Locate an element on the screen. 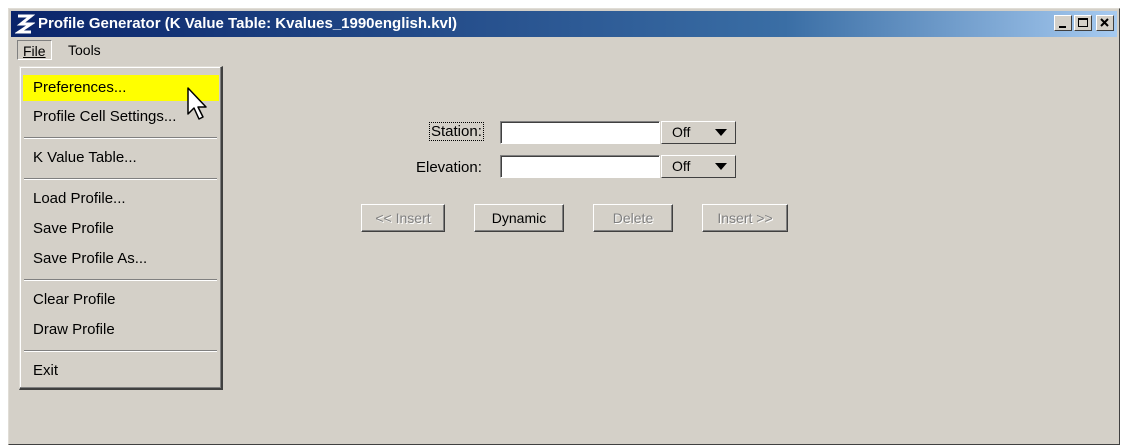 The image size is (1122, 447). close-icon is located at coordinates (1104, 22).